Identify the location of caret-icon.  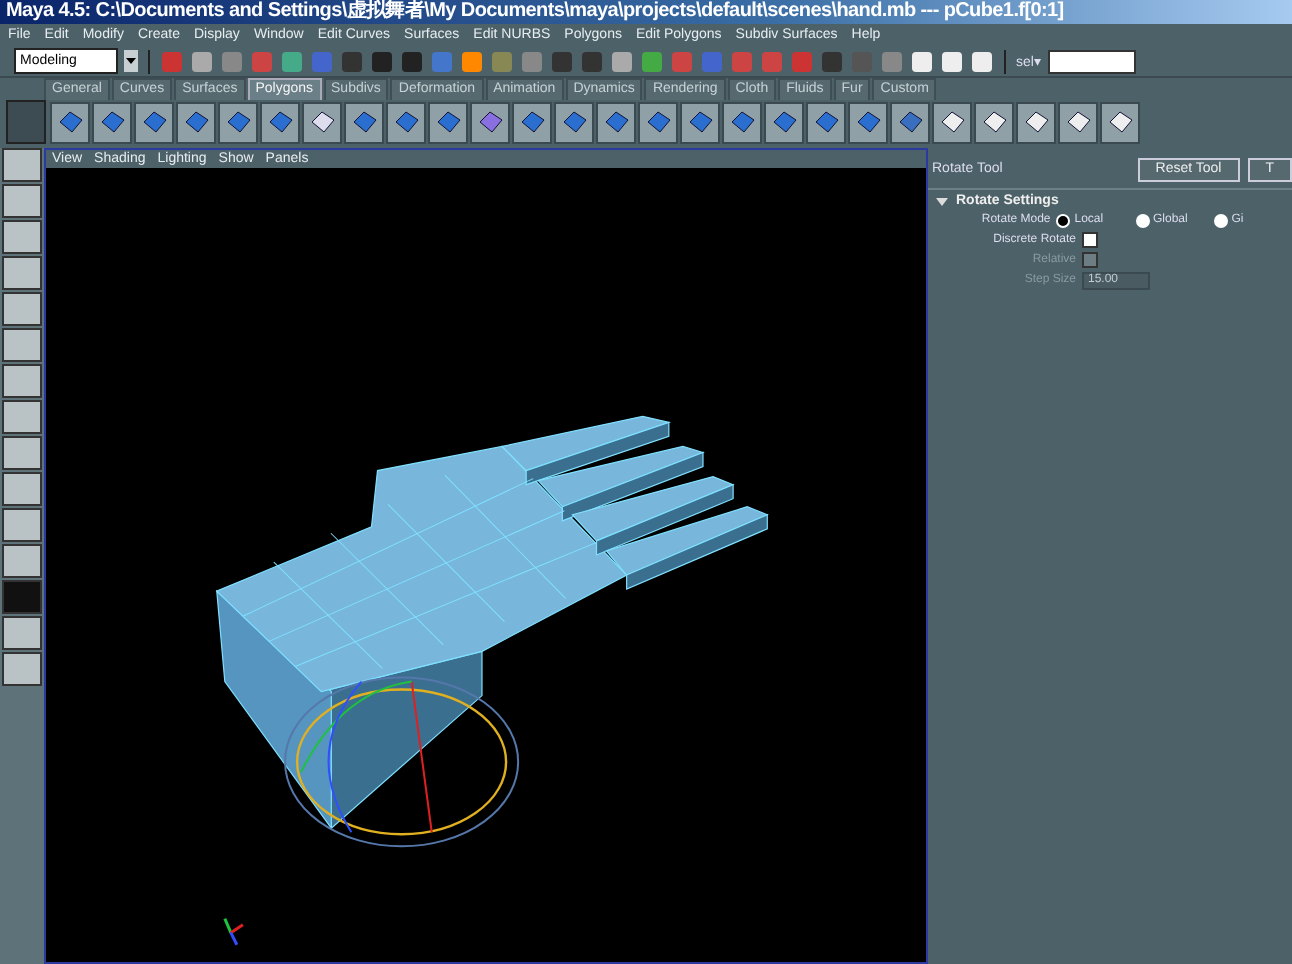
(131, 61).